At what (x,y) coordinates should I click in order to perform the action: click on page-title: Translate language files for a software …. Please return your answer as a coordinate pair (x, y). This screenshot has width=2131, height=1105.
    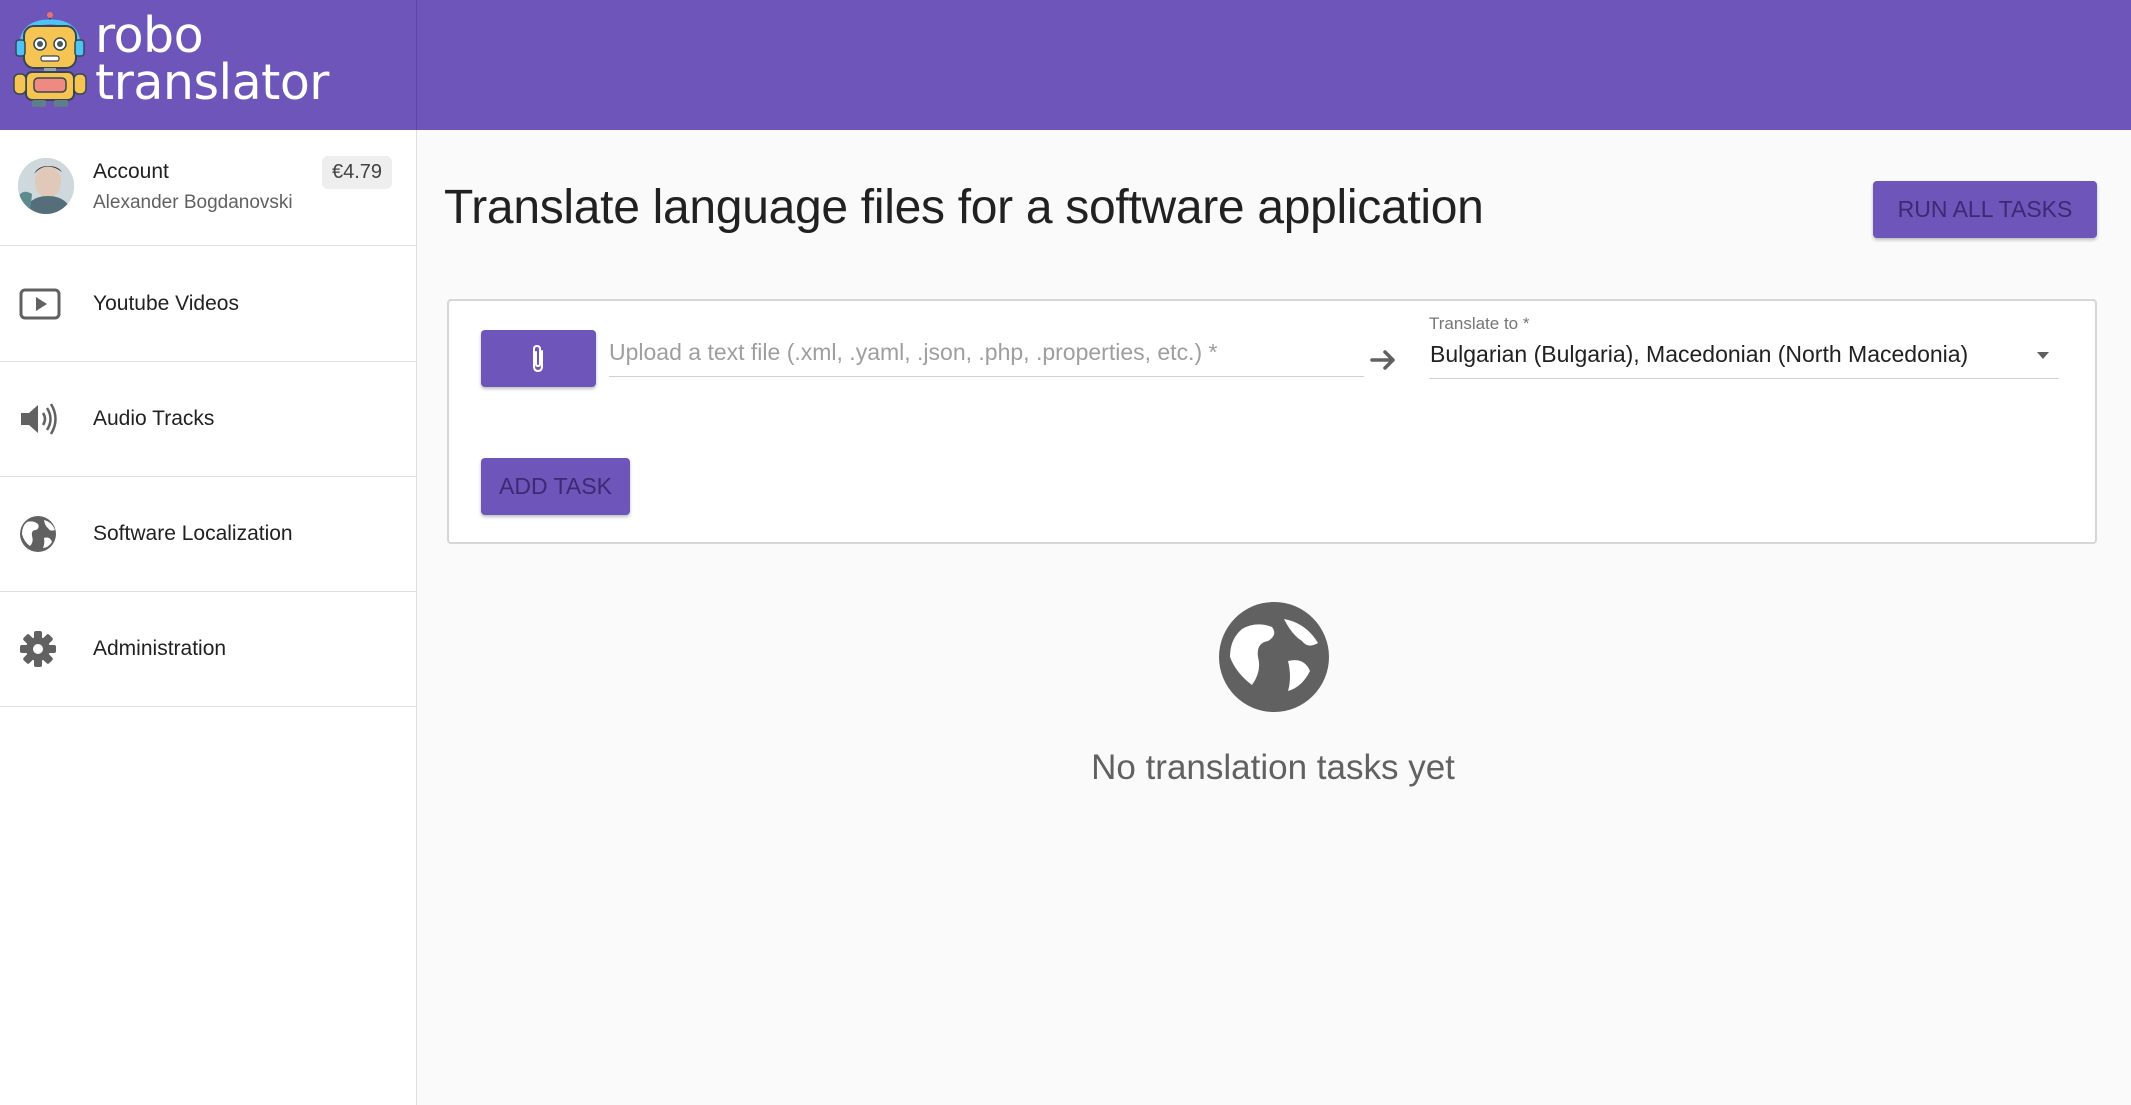
    Looking at the image, I should click on (964, 207).